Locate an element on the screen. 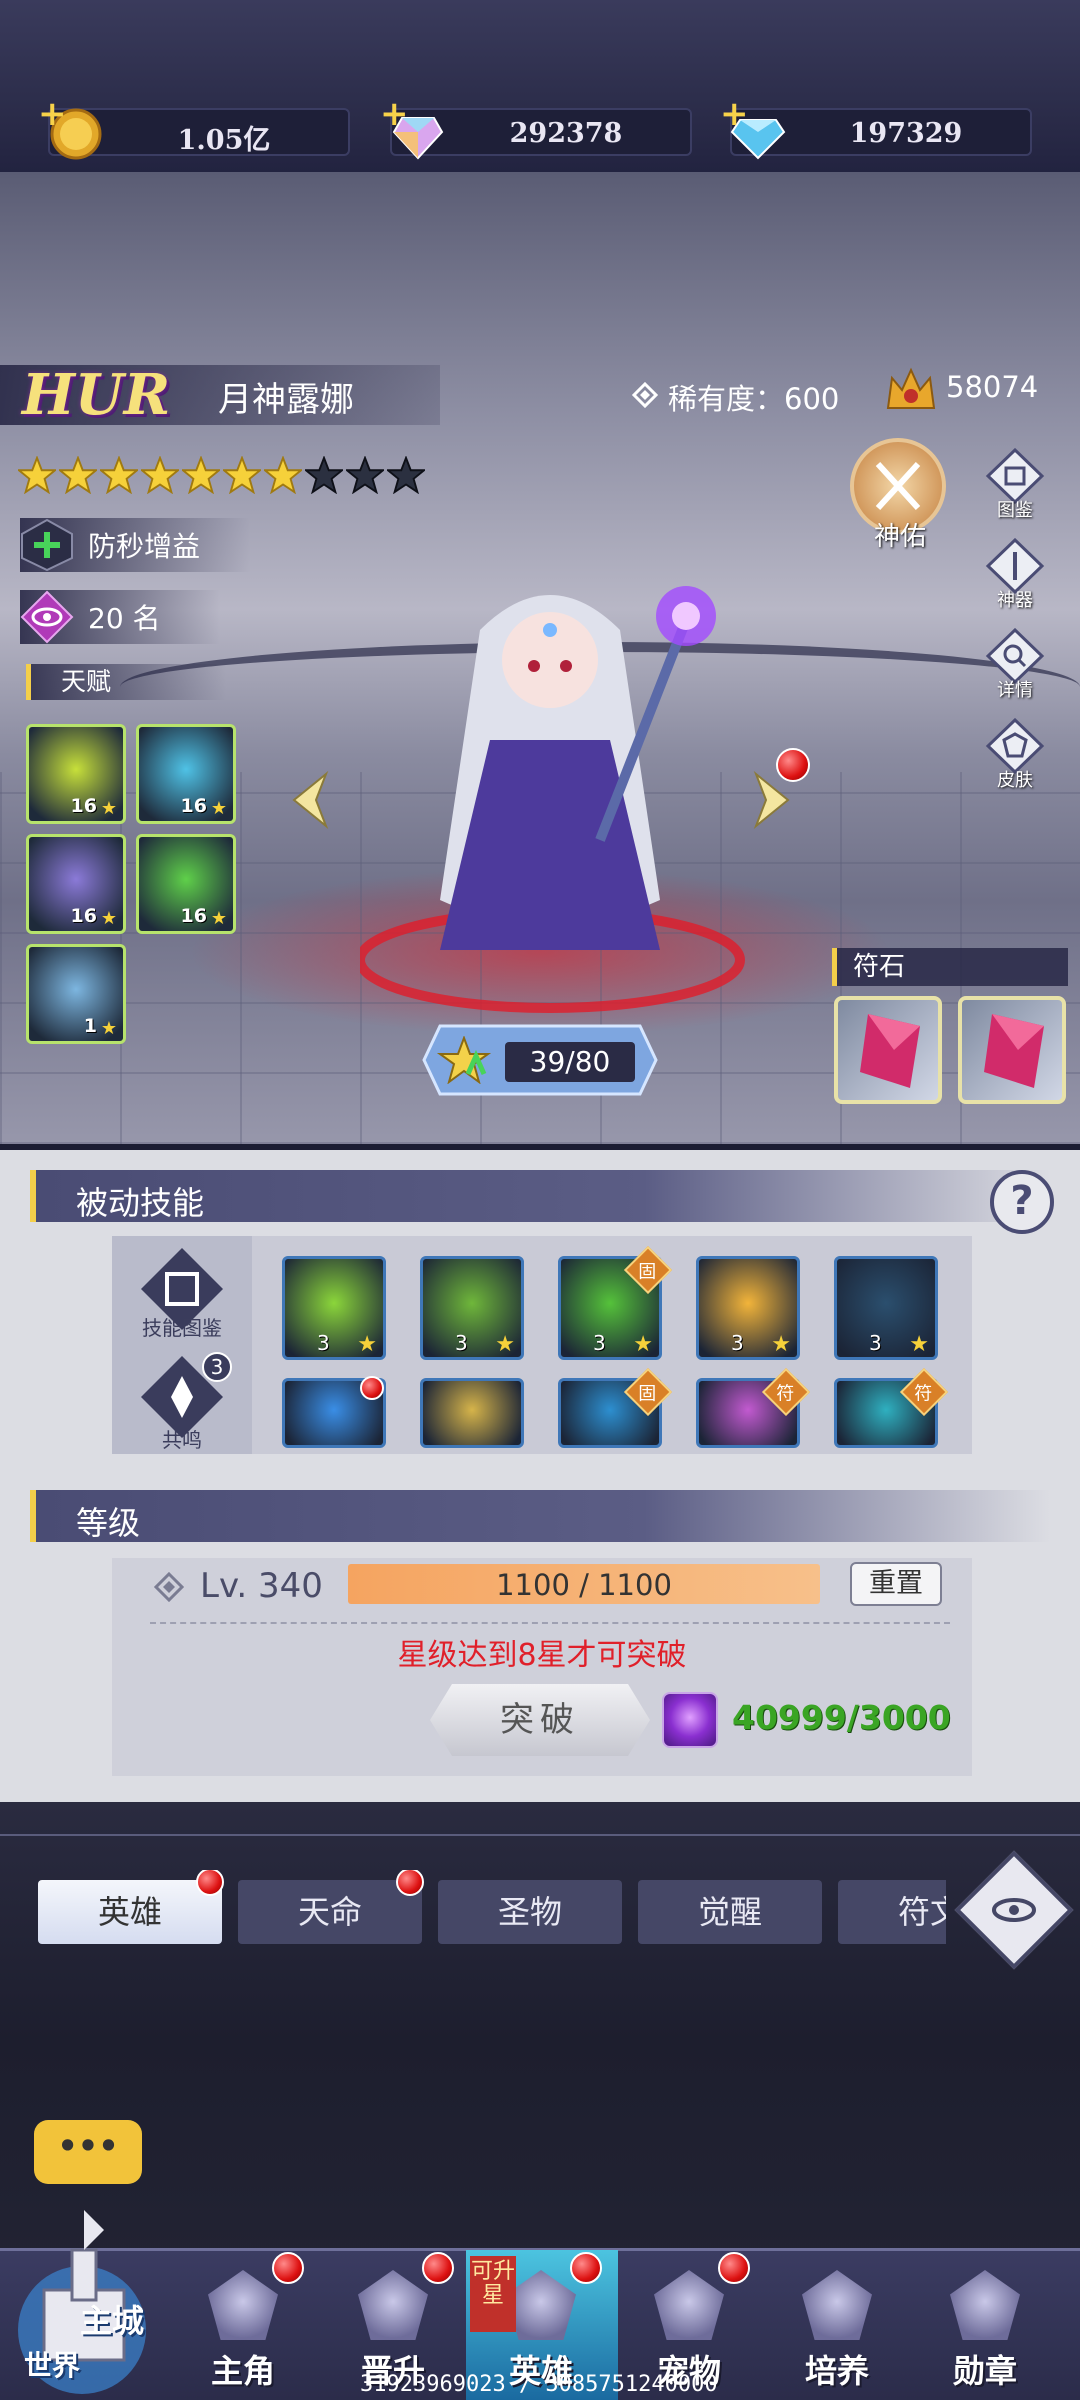 The image size is (1080, 2400). tab-4: 符文 is located at coordinates (892, 1912).